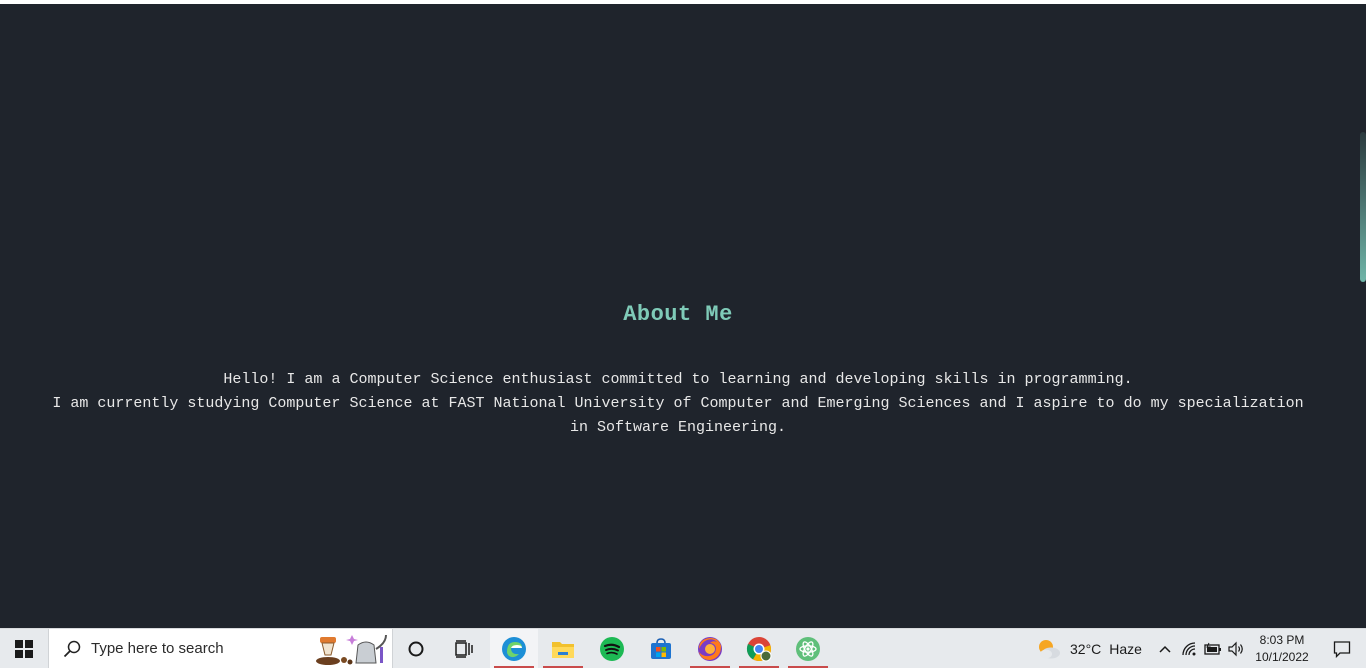 This screenshot has width=1366, height=668. What do you see at coordinates (1282, 639) in the screenshot?
I see `clock-time: 8:03 PM` at bounding box center [1282, 639].